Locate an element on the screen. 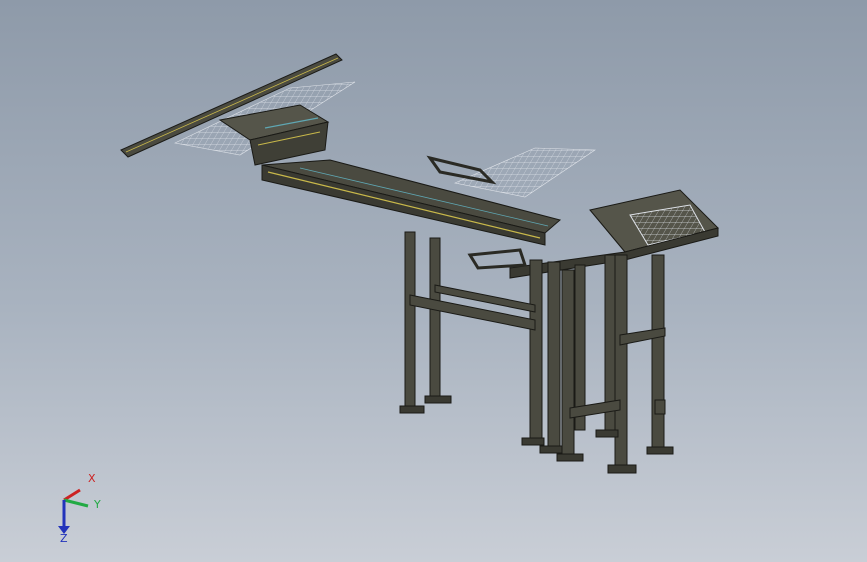 This screenshot has height=562, width=867. mesh-panel-center is located at coordinates (525, 172).